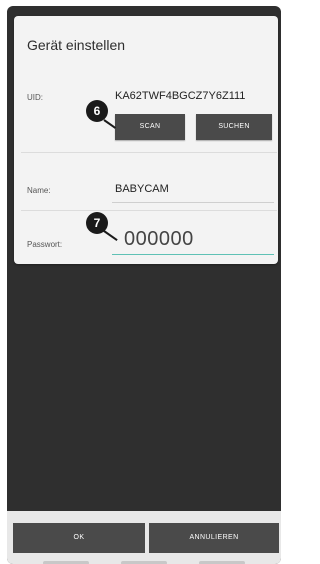  I want to click on password-label: Passwort:, so click(45, 244).